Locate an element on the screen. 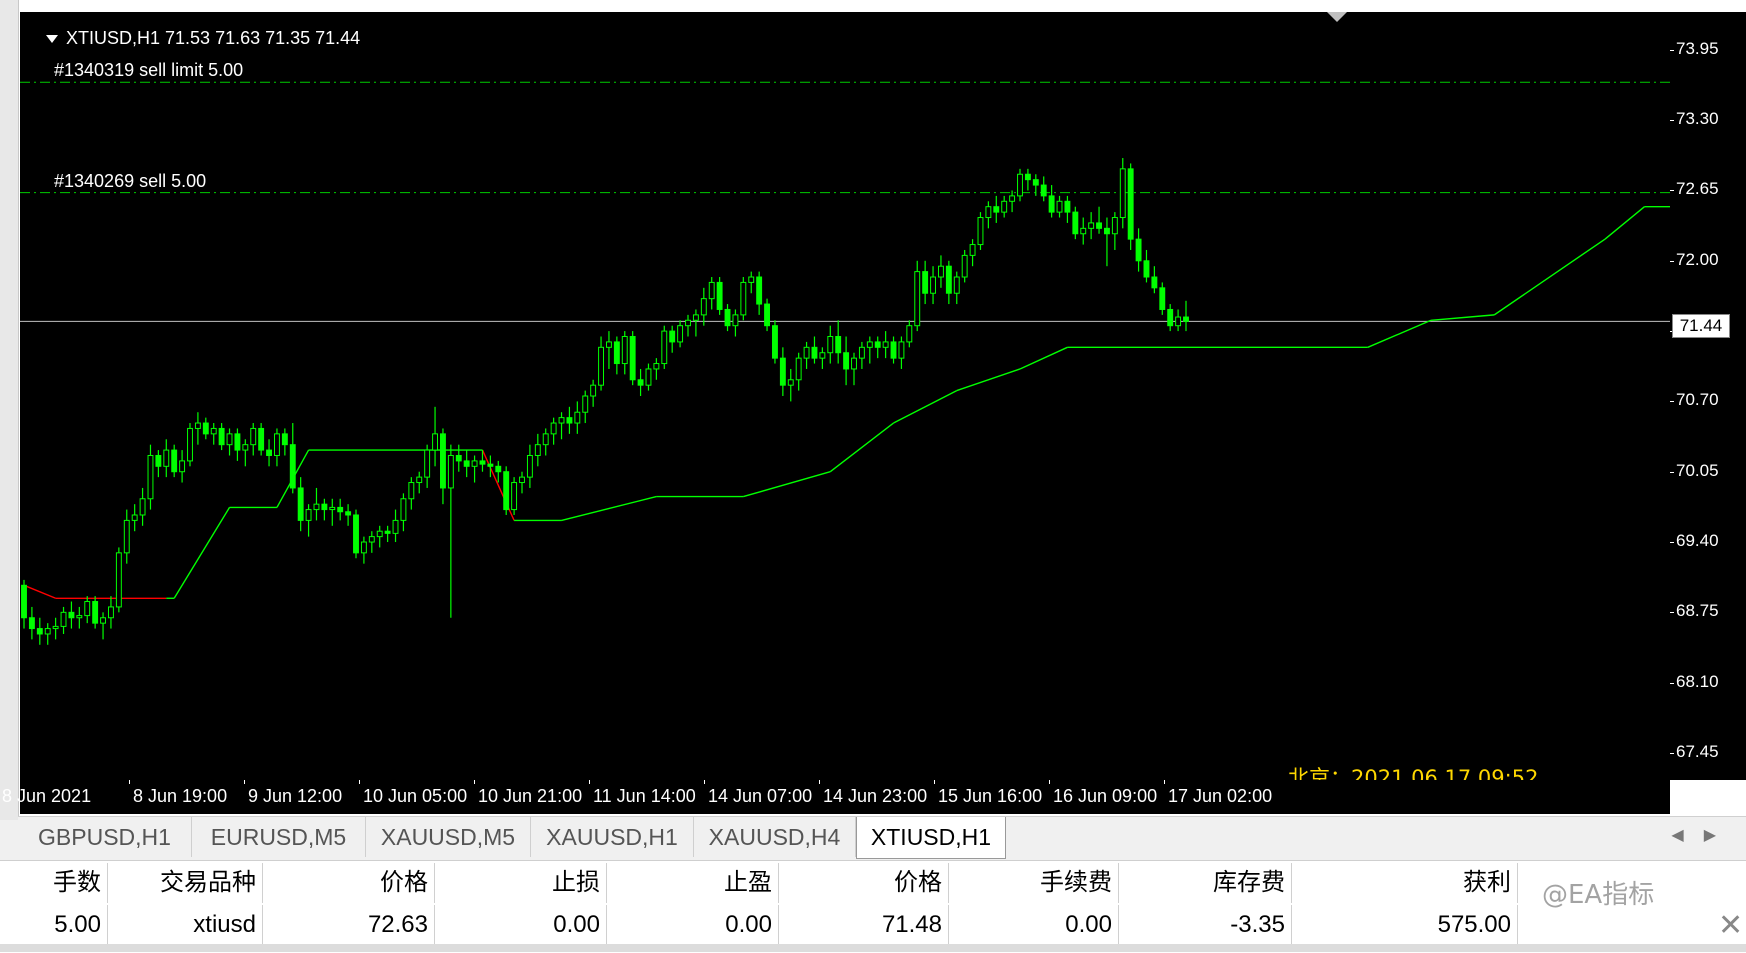  chart-shift-marker-icon is located at coordinates (1337, 17).